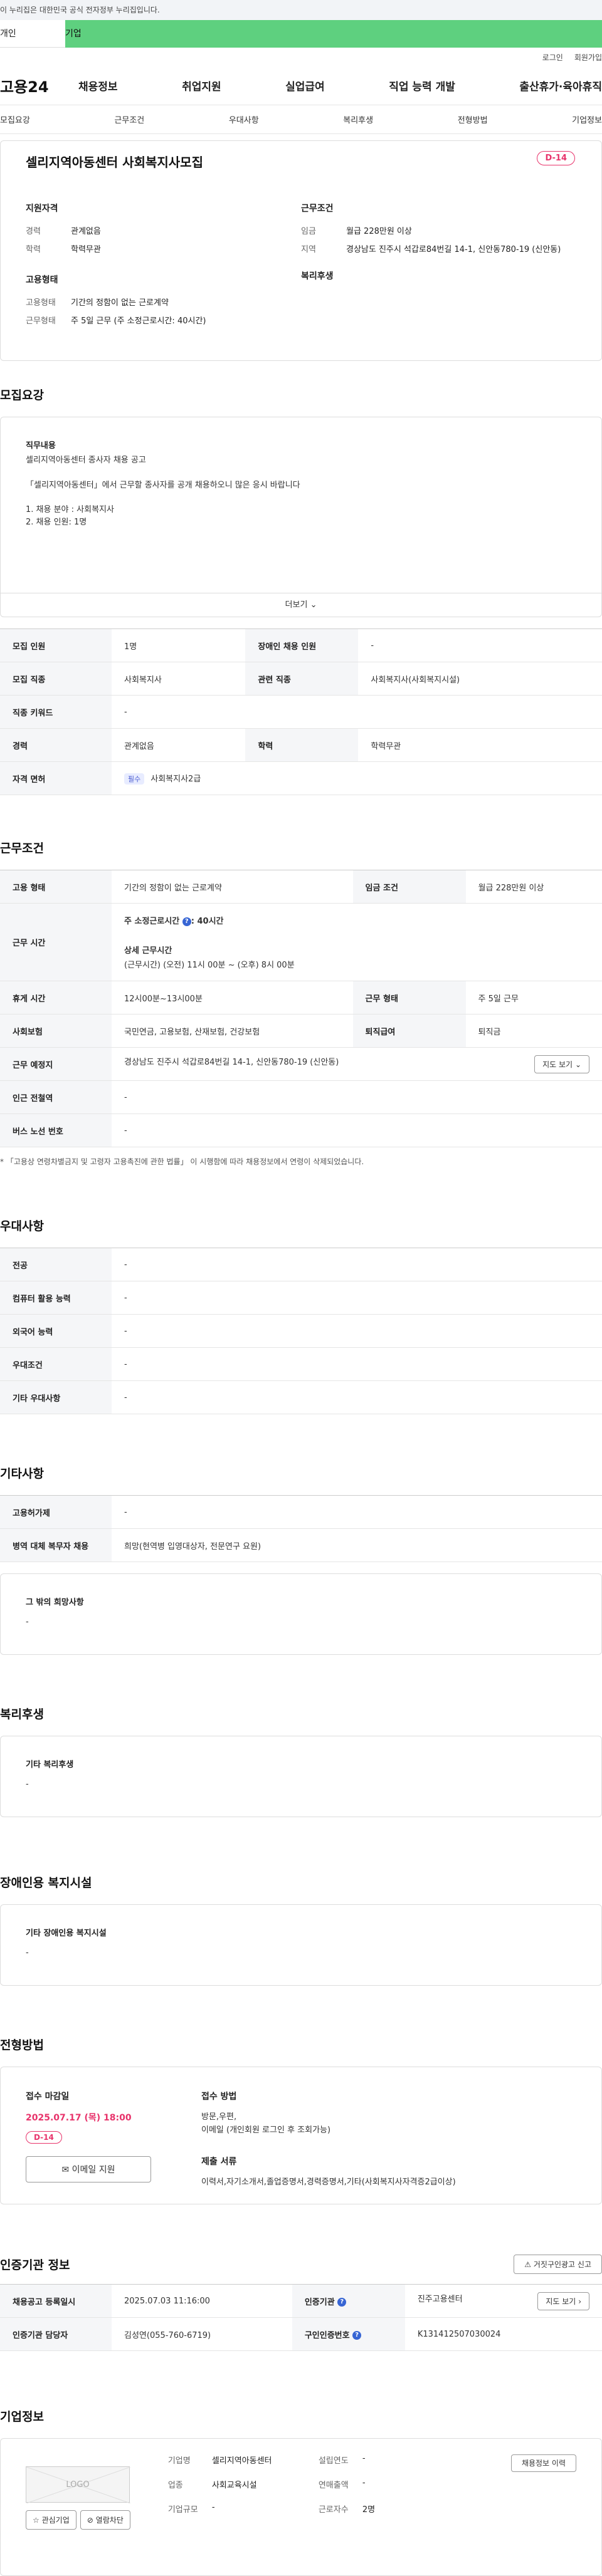 The width and height of the screenshot is (602, 2576). What do you see at coordinates (232, 997) in the screenshot?
I see `cell-value: 12시00분~13시00분` at bounding box center [232, 997].